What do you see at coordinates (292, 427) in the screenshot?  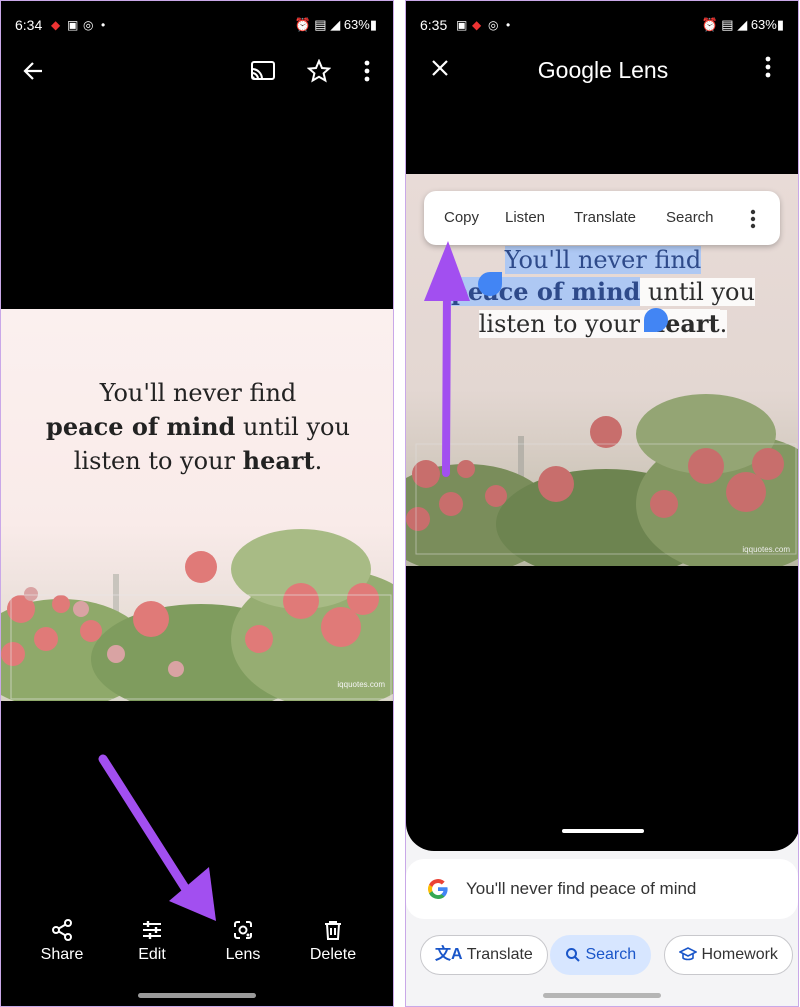 I see `quote-line-2-rest: until you` at bounding box center [292, 427].